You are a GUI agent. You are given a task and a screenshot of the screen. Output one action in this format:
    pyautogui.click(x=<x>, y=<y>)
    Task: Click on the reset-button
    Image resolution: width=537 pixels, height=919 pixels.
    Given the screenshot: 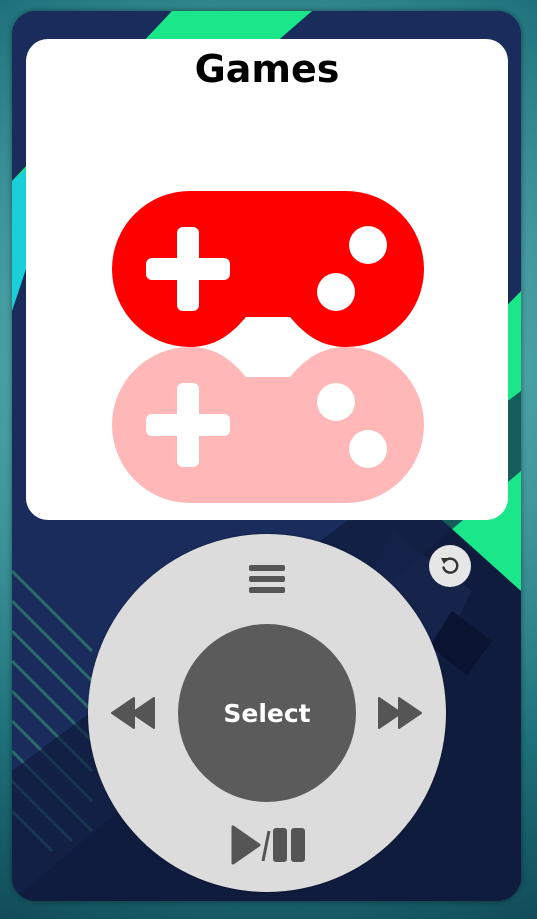 What is the action you would take?
    pyautogui.click(x=450, y=566)
    